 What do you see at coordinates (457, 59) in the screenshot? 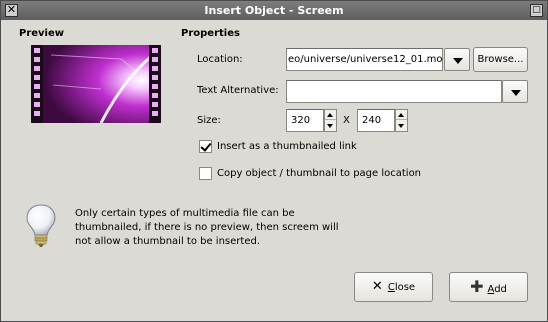
I see `location-dropdown-button` at bounding box center [457, 59].